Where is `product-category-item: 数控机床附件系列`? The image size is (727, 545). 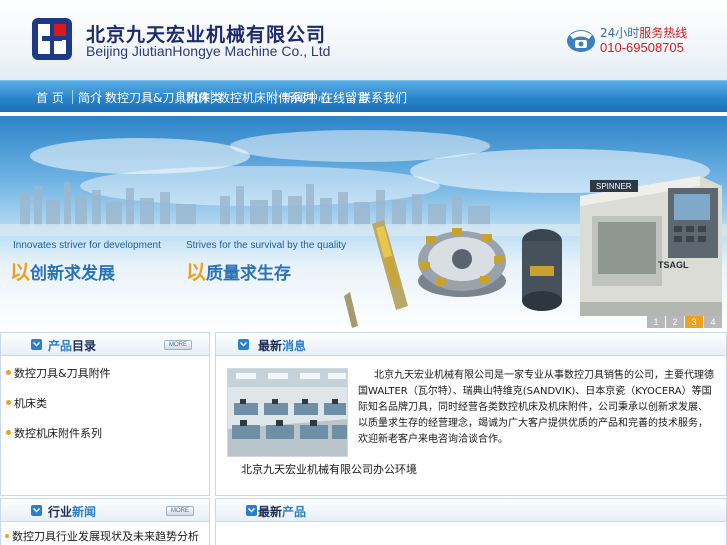
product-category-item: 数控机床附件系列 is located at coordinates (54, 433).